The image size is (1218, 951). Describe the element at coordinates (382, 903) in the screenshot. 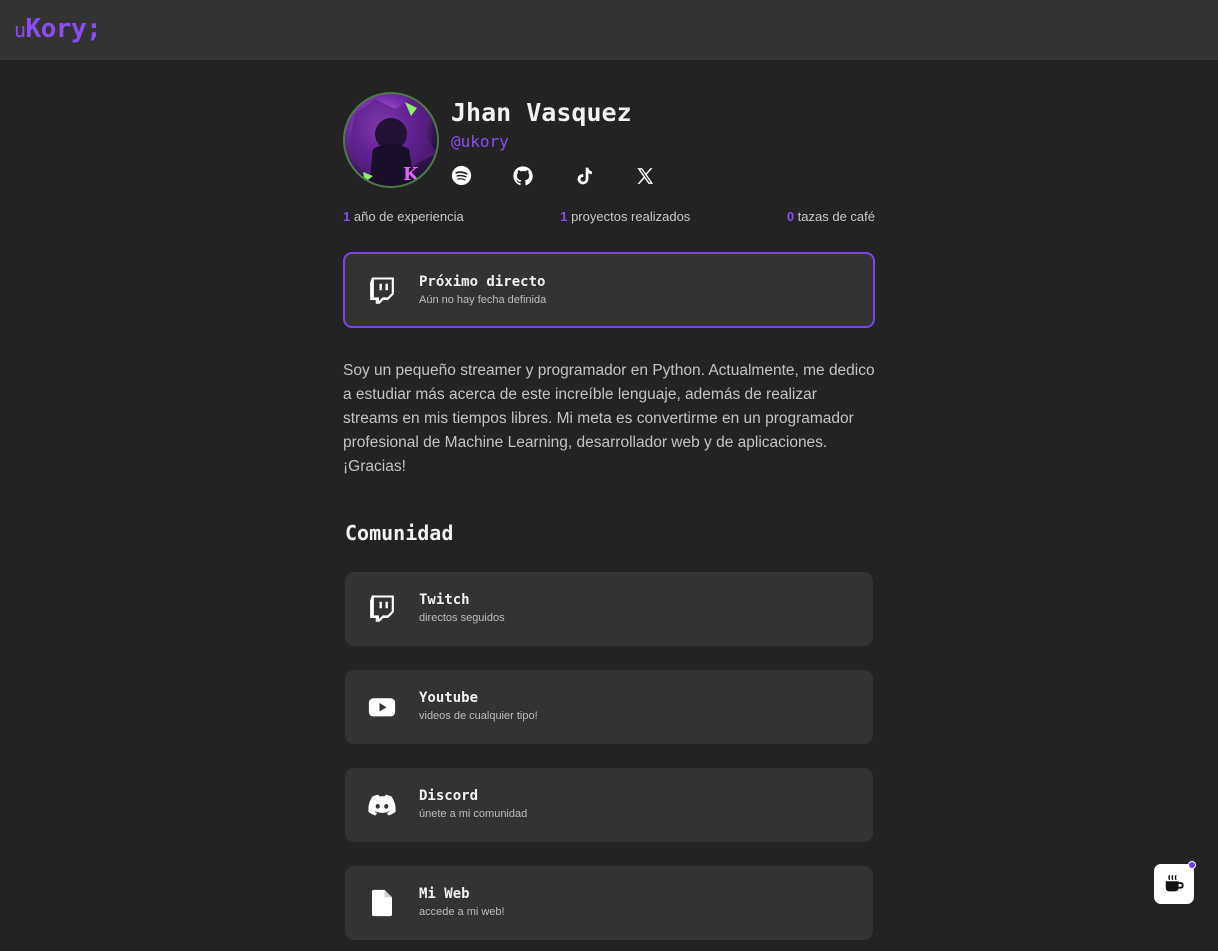

I see `file-icon` at that location.